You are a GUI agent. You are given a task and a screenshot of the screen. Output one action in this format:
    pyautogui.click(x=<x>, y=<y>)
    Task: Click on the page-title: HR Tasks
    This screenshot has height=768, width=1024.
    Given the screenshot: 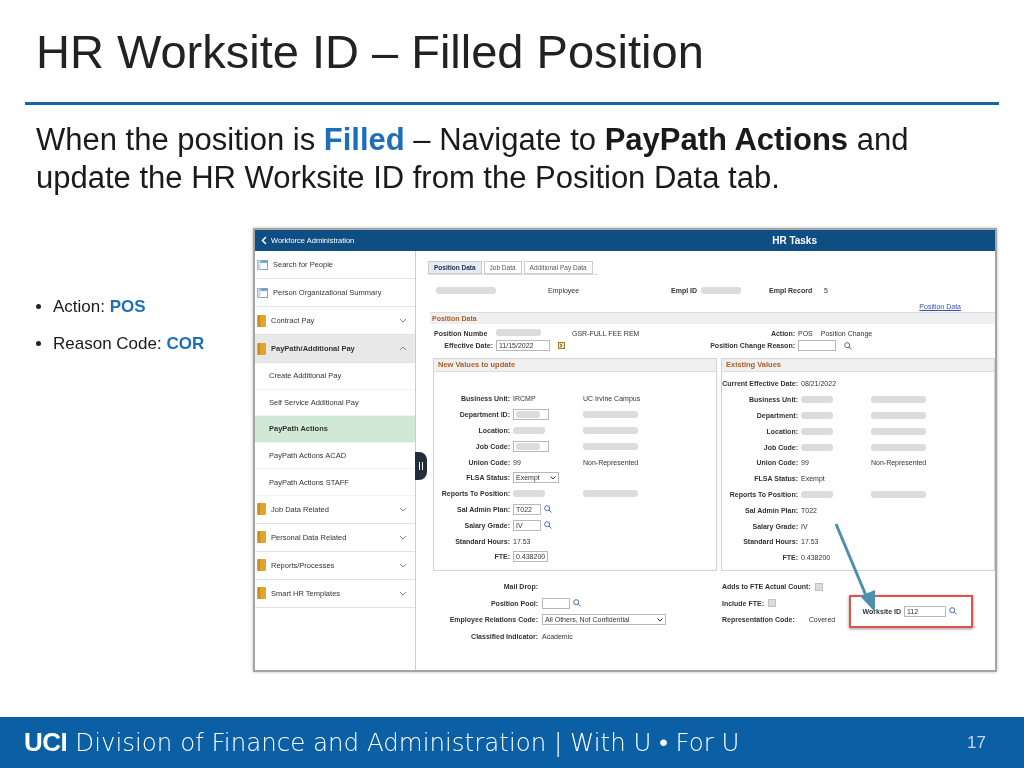 What is the action you would take?
    pyautogui.click(x=794, y=240)
    